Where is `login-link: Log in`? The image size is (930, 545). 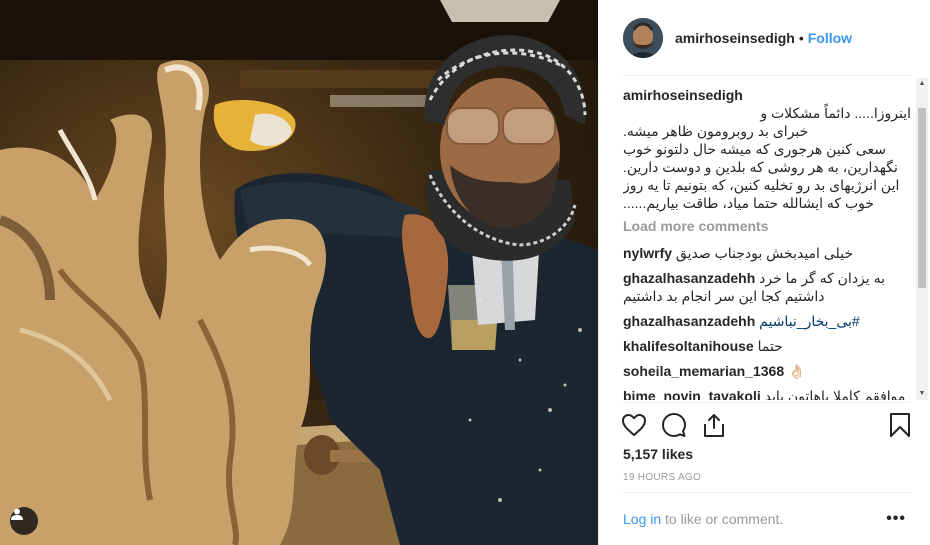
login-link: Log in is located at coordinates (642, 519).